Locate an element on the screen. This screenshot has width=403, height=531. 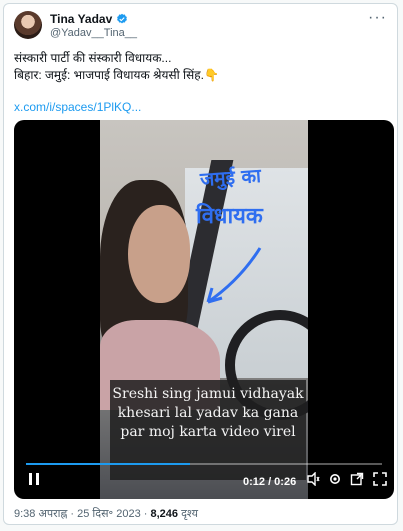
popout-icon is located at coordinates (357, 482).